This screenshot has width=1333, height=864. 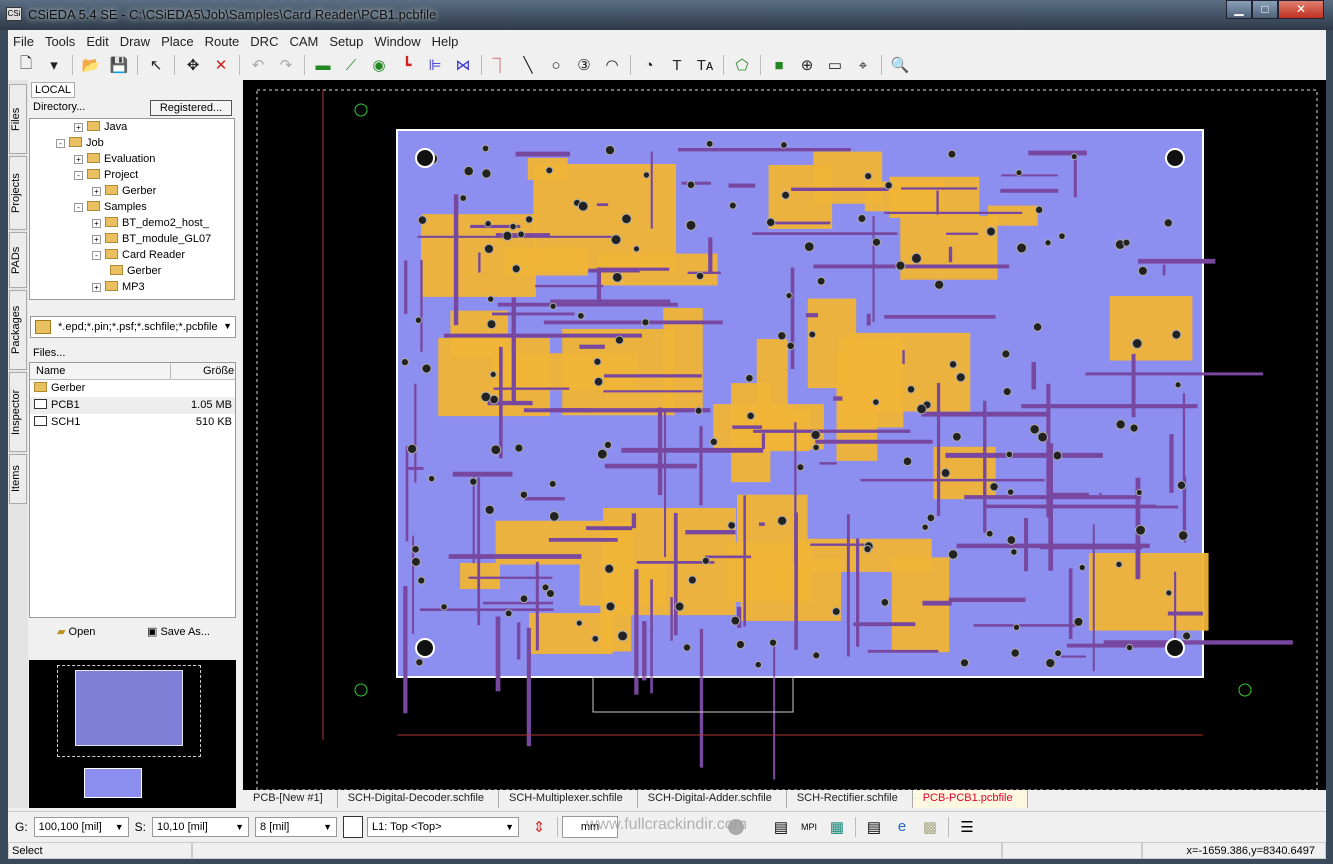 I want to click on via-icon: ◉, so click(x=379, y=65).